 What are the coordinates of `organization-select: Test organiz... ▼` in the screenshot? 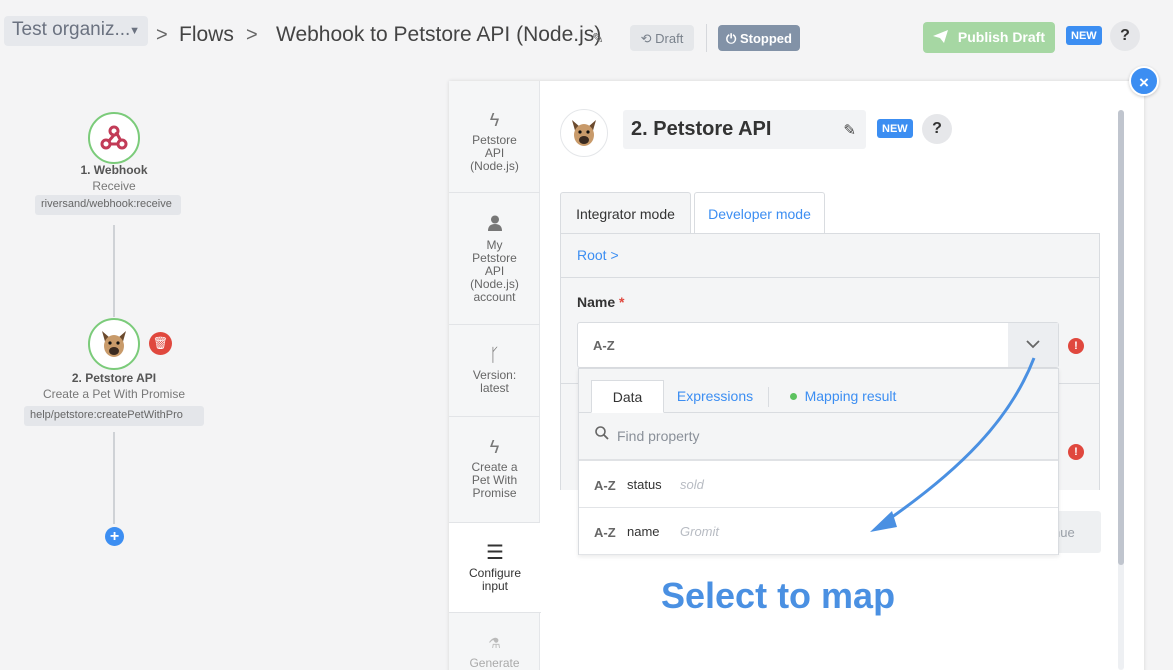 It's located at (76, 31).